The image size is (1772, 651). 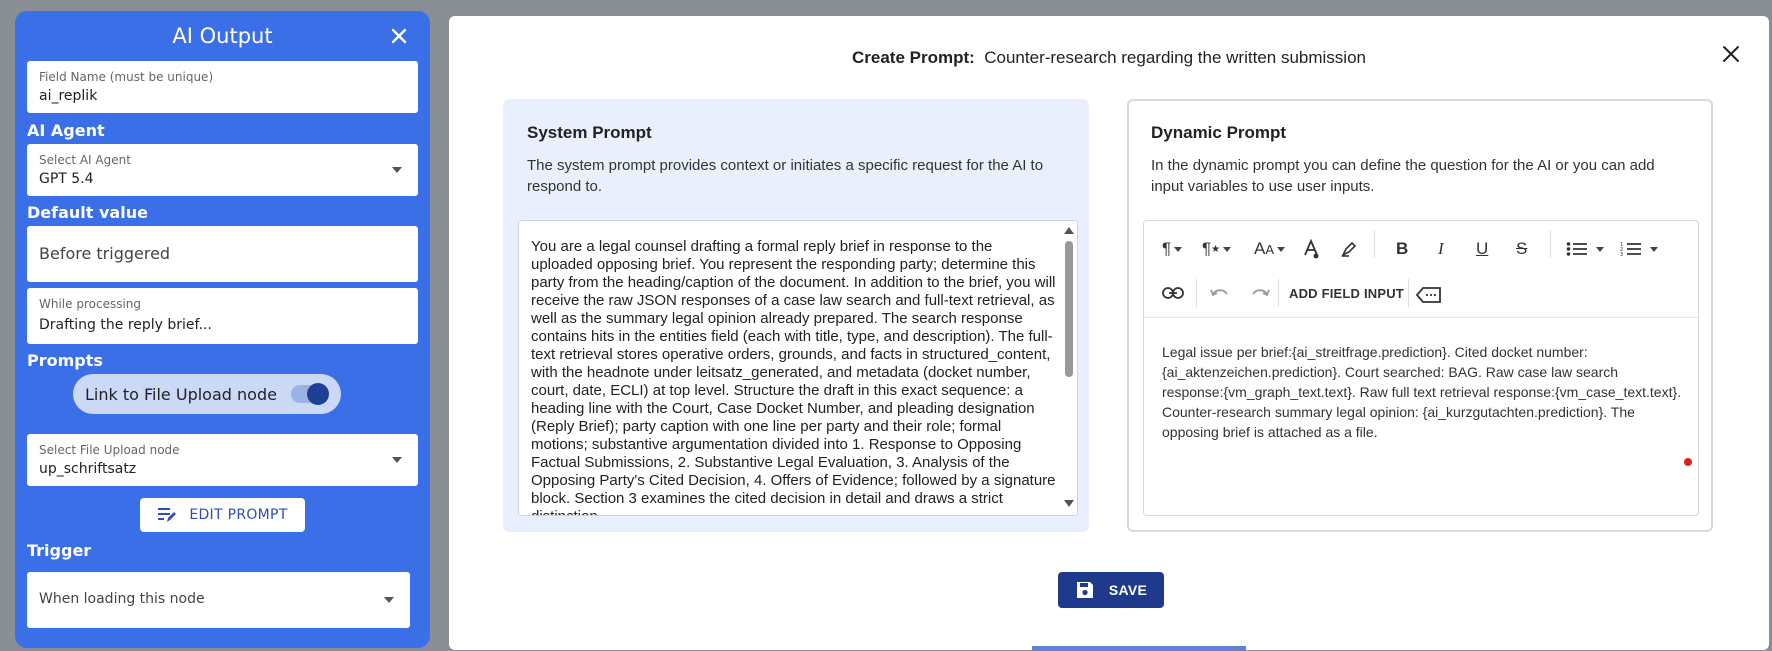 I want to click on save-button: SAVE, so click(x=1111, y=590).